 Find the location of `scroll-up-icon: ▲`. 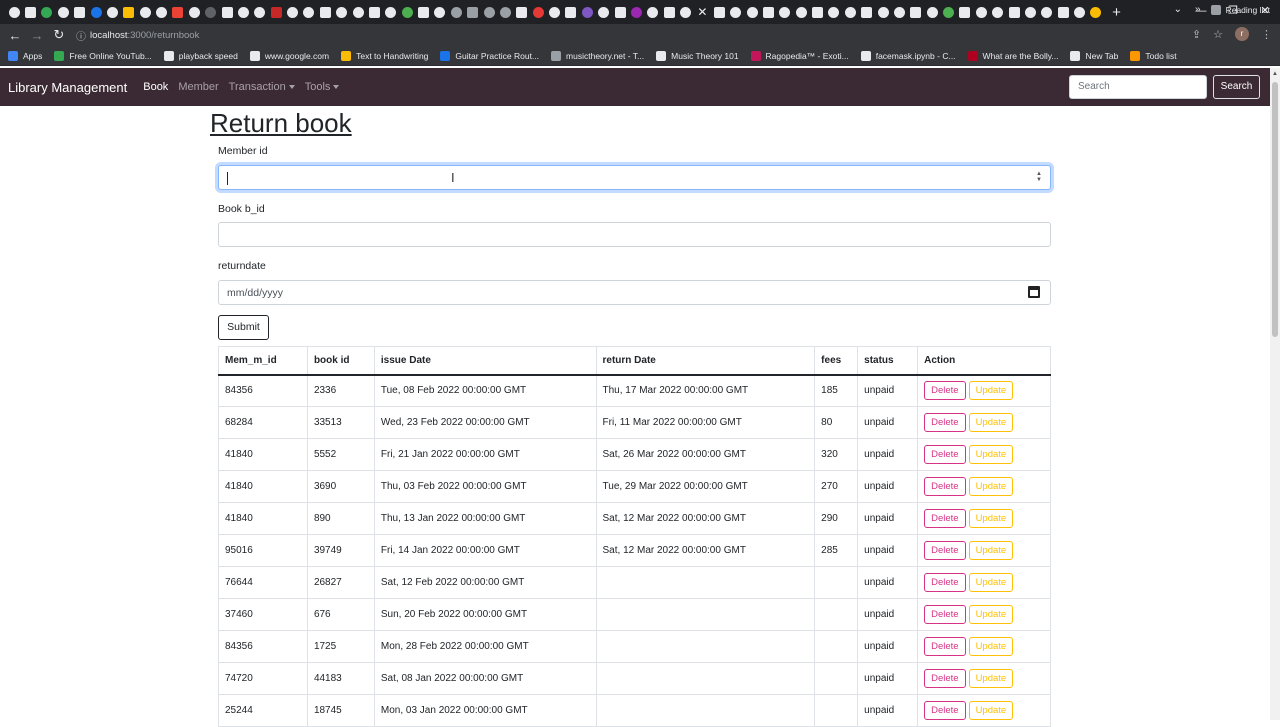

scroll-up-icon: ▲ is located at coordinates (1275, 74).